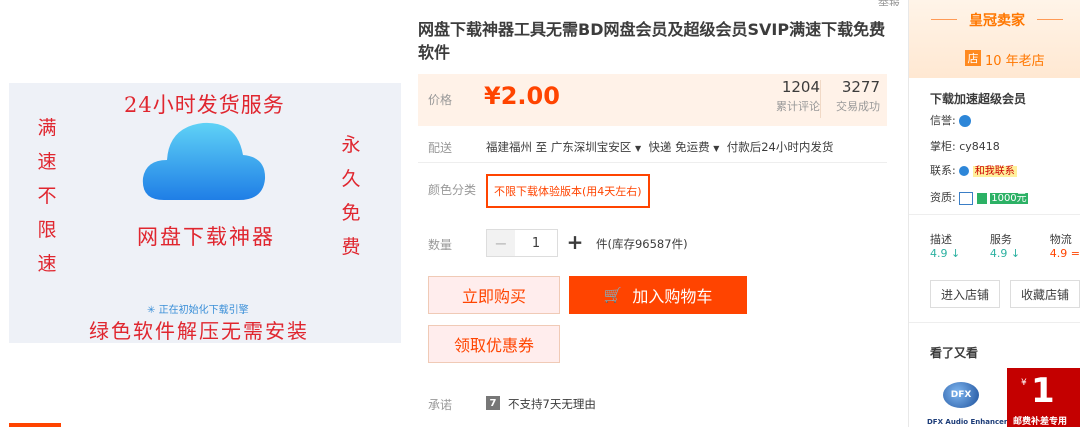 The height and width of the screenshot is (427, 1080). I want to click on quantity-label: 数量, so click(440, 245).